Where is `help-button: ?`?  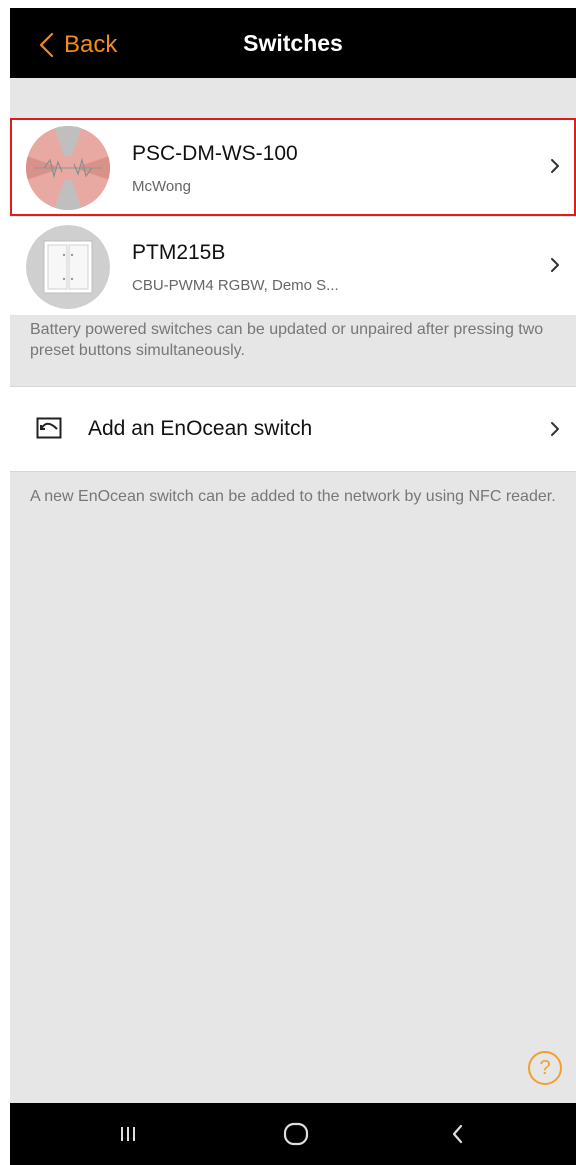 help-button: ? is located at coordinates (545, 1068).